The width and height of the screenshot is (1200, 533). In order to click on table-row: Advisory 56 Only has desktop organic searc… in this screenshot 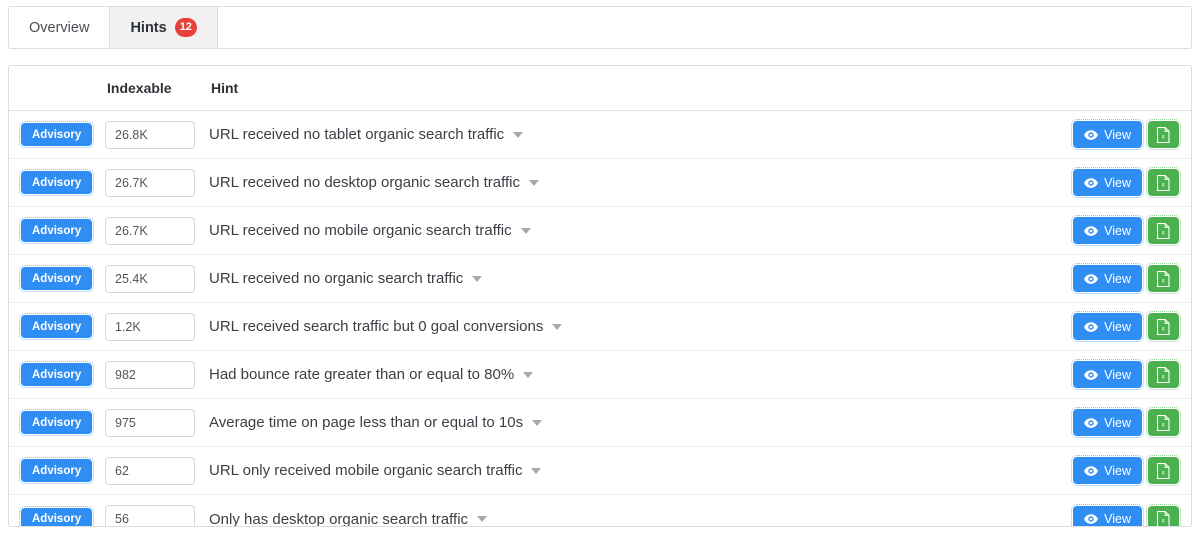, I will do `click(600, 510)`.